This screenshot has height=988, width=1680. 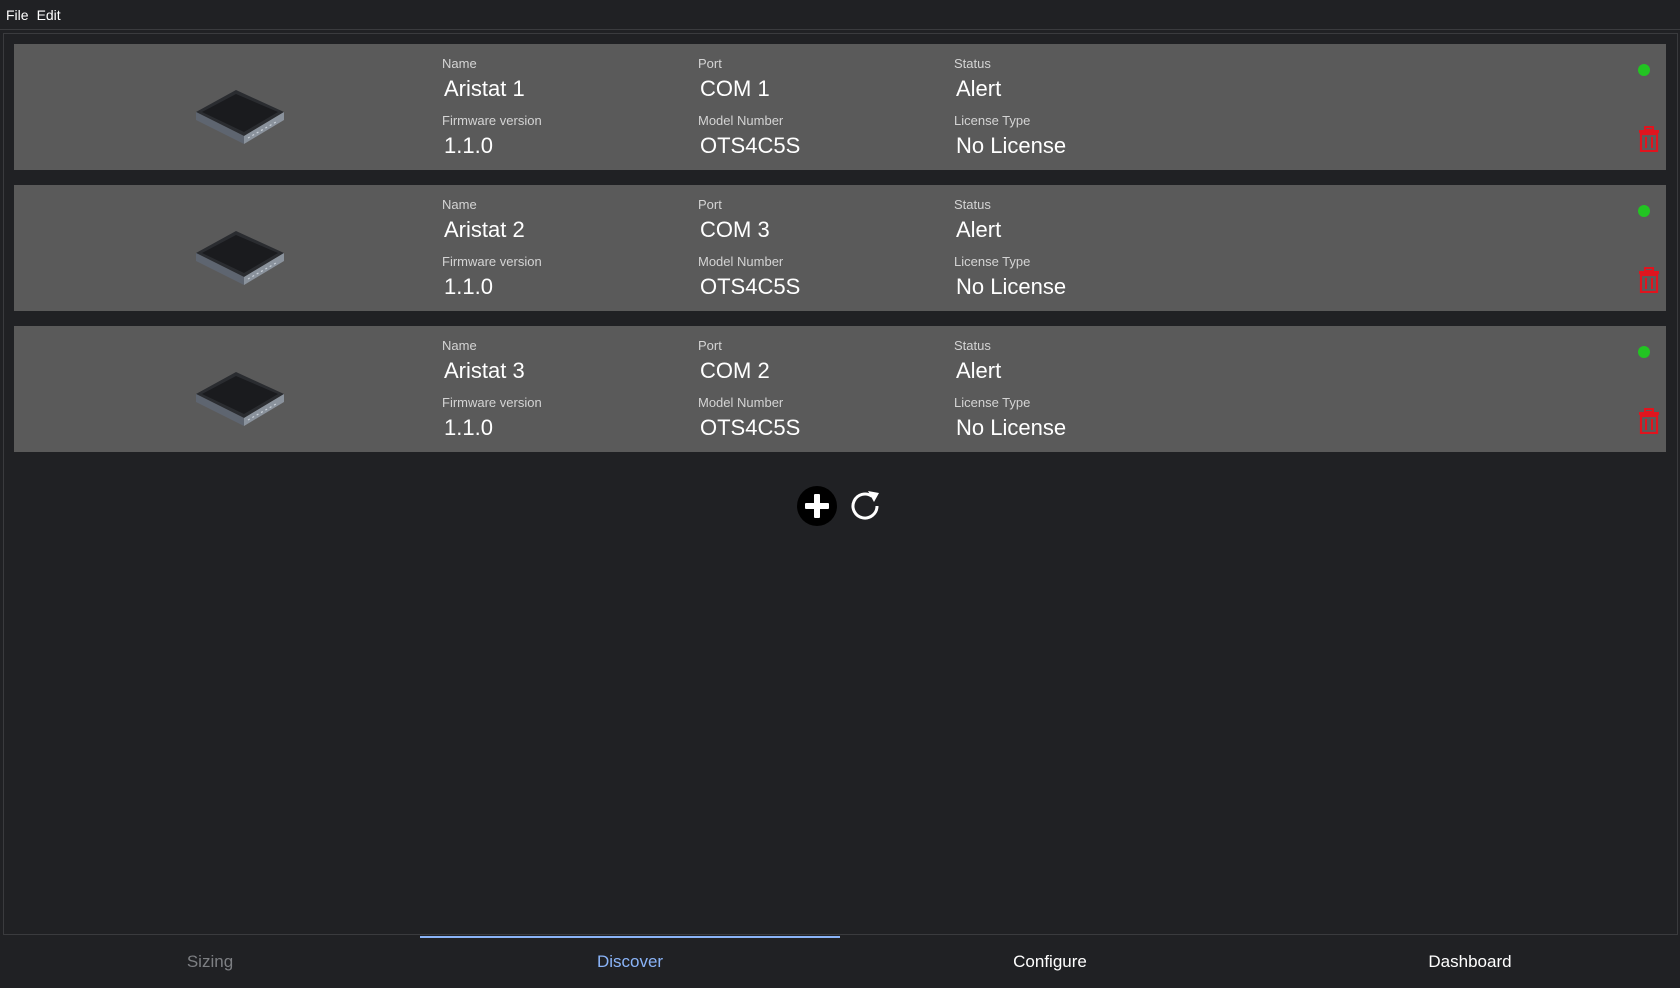 I want to click on plus-circle-icon, so click(x=817, y=506).